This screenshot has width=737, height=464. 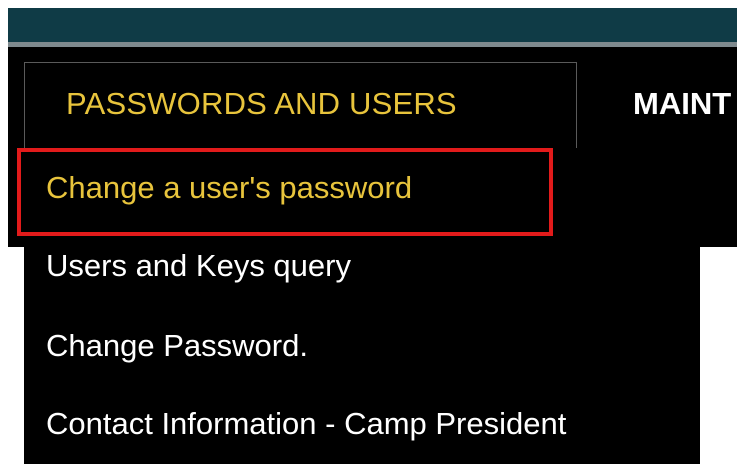 What do you see at coordinates (285, 192) in the screenshot?
I see `selection-highlight-box` at bounding box center [285, 192].